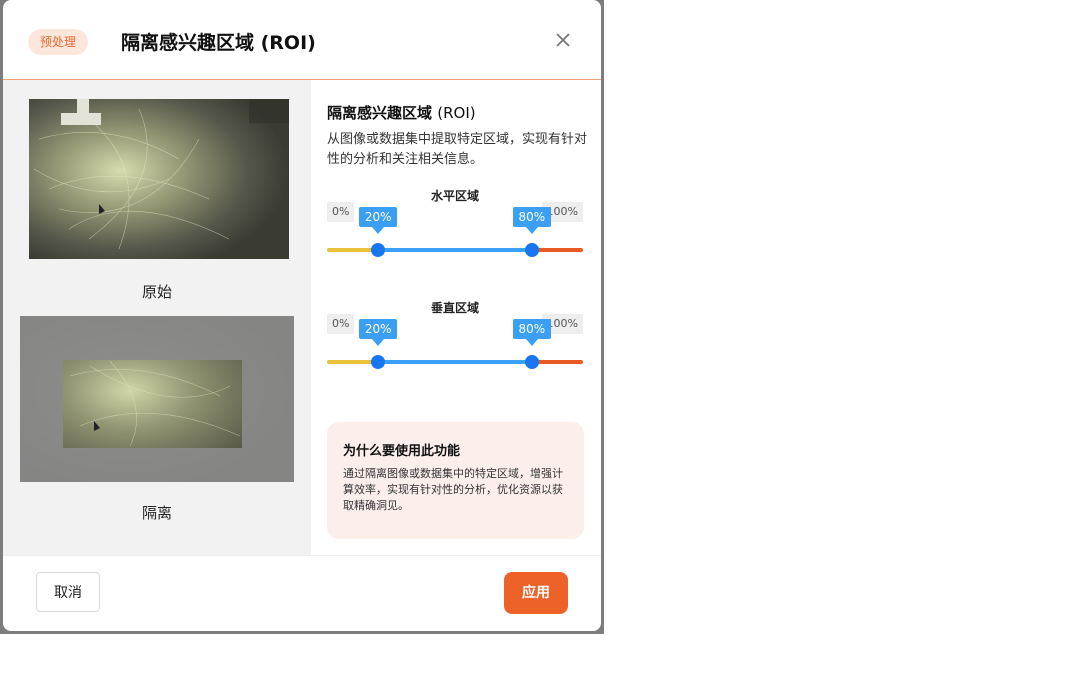 This screenshot has height=698, width=1092. Describe the element at coordinates (536, 593) in the screenshot. I see `apply-button: 应用` at that location.